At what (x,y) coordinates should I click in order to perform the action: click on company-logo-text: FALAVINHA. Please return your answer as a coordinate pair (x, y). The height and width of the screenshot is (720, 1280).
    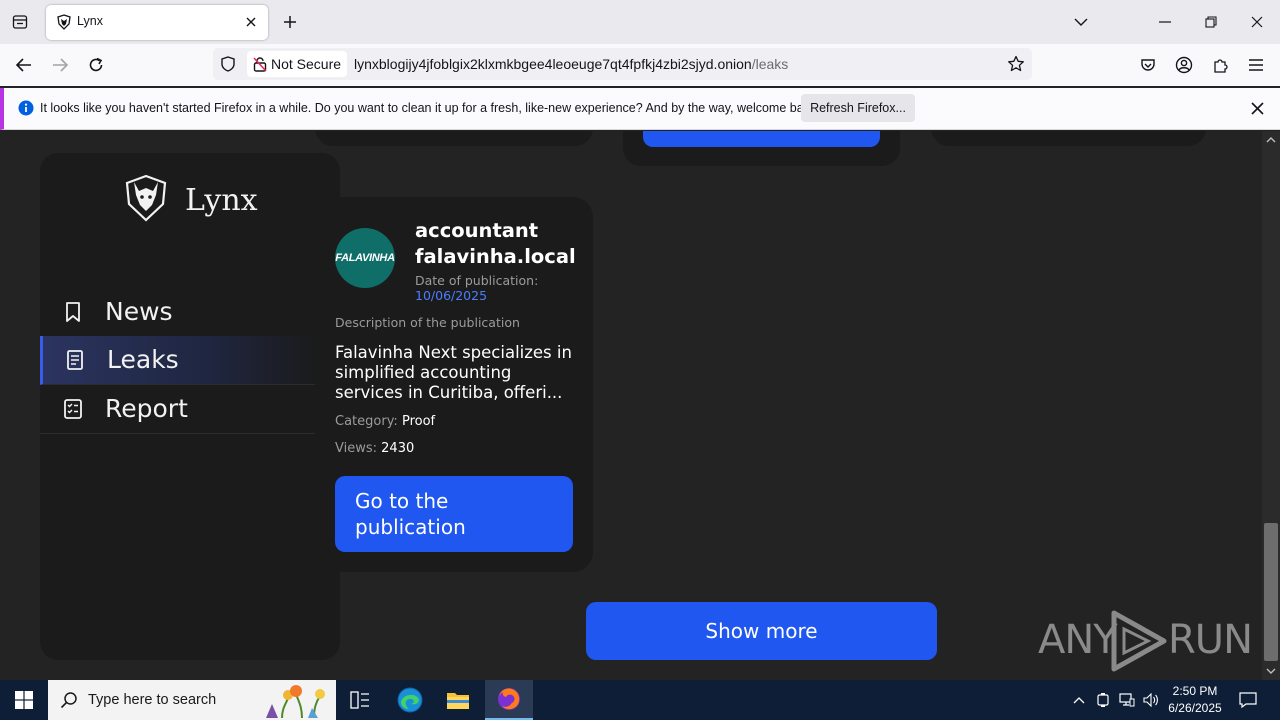
    Looking at the image, I should click on (365, 258).